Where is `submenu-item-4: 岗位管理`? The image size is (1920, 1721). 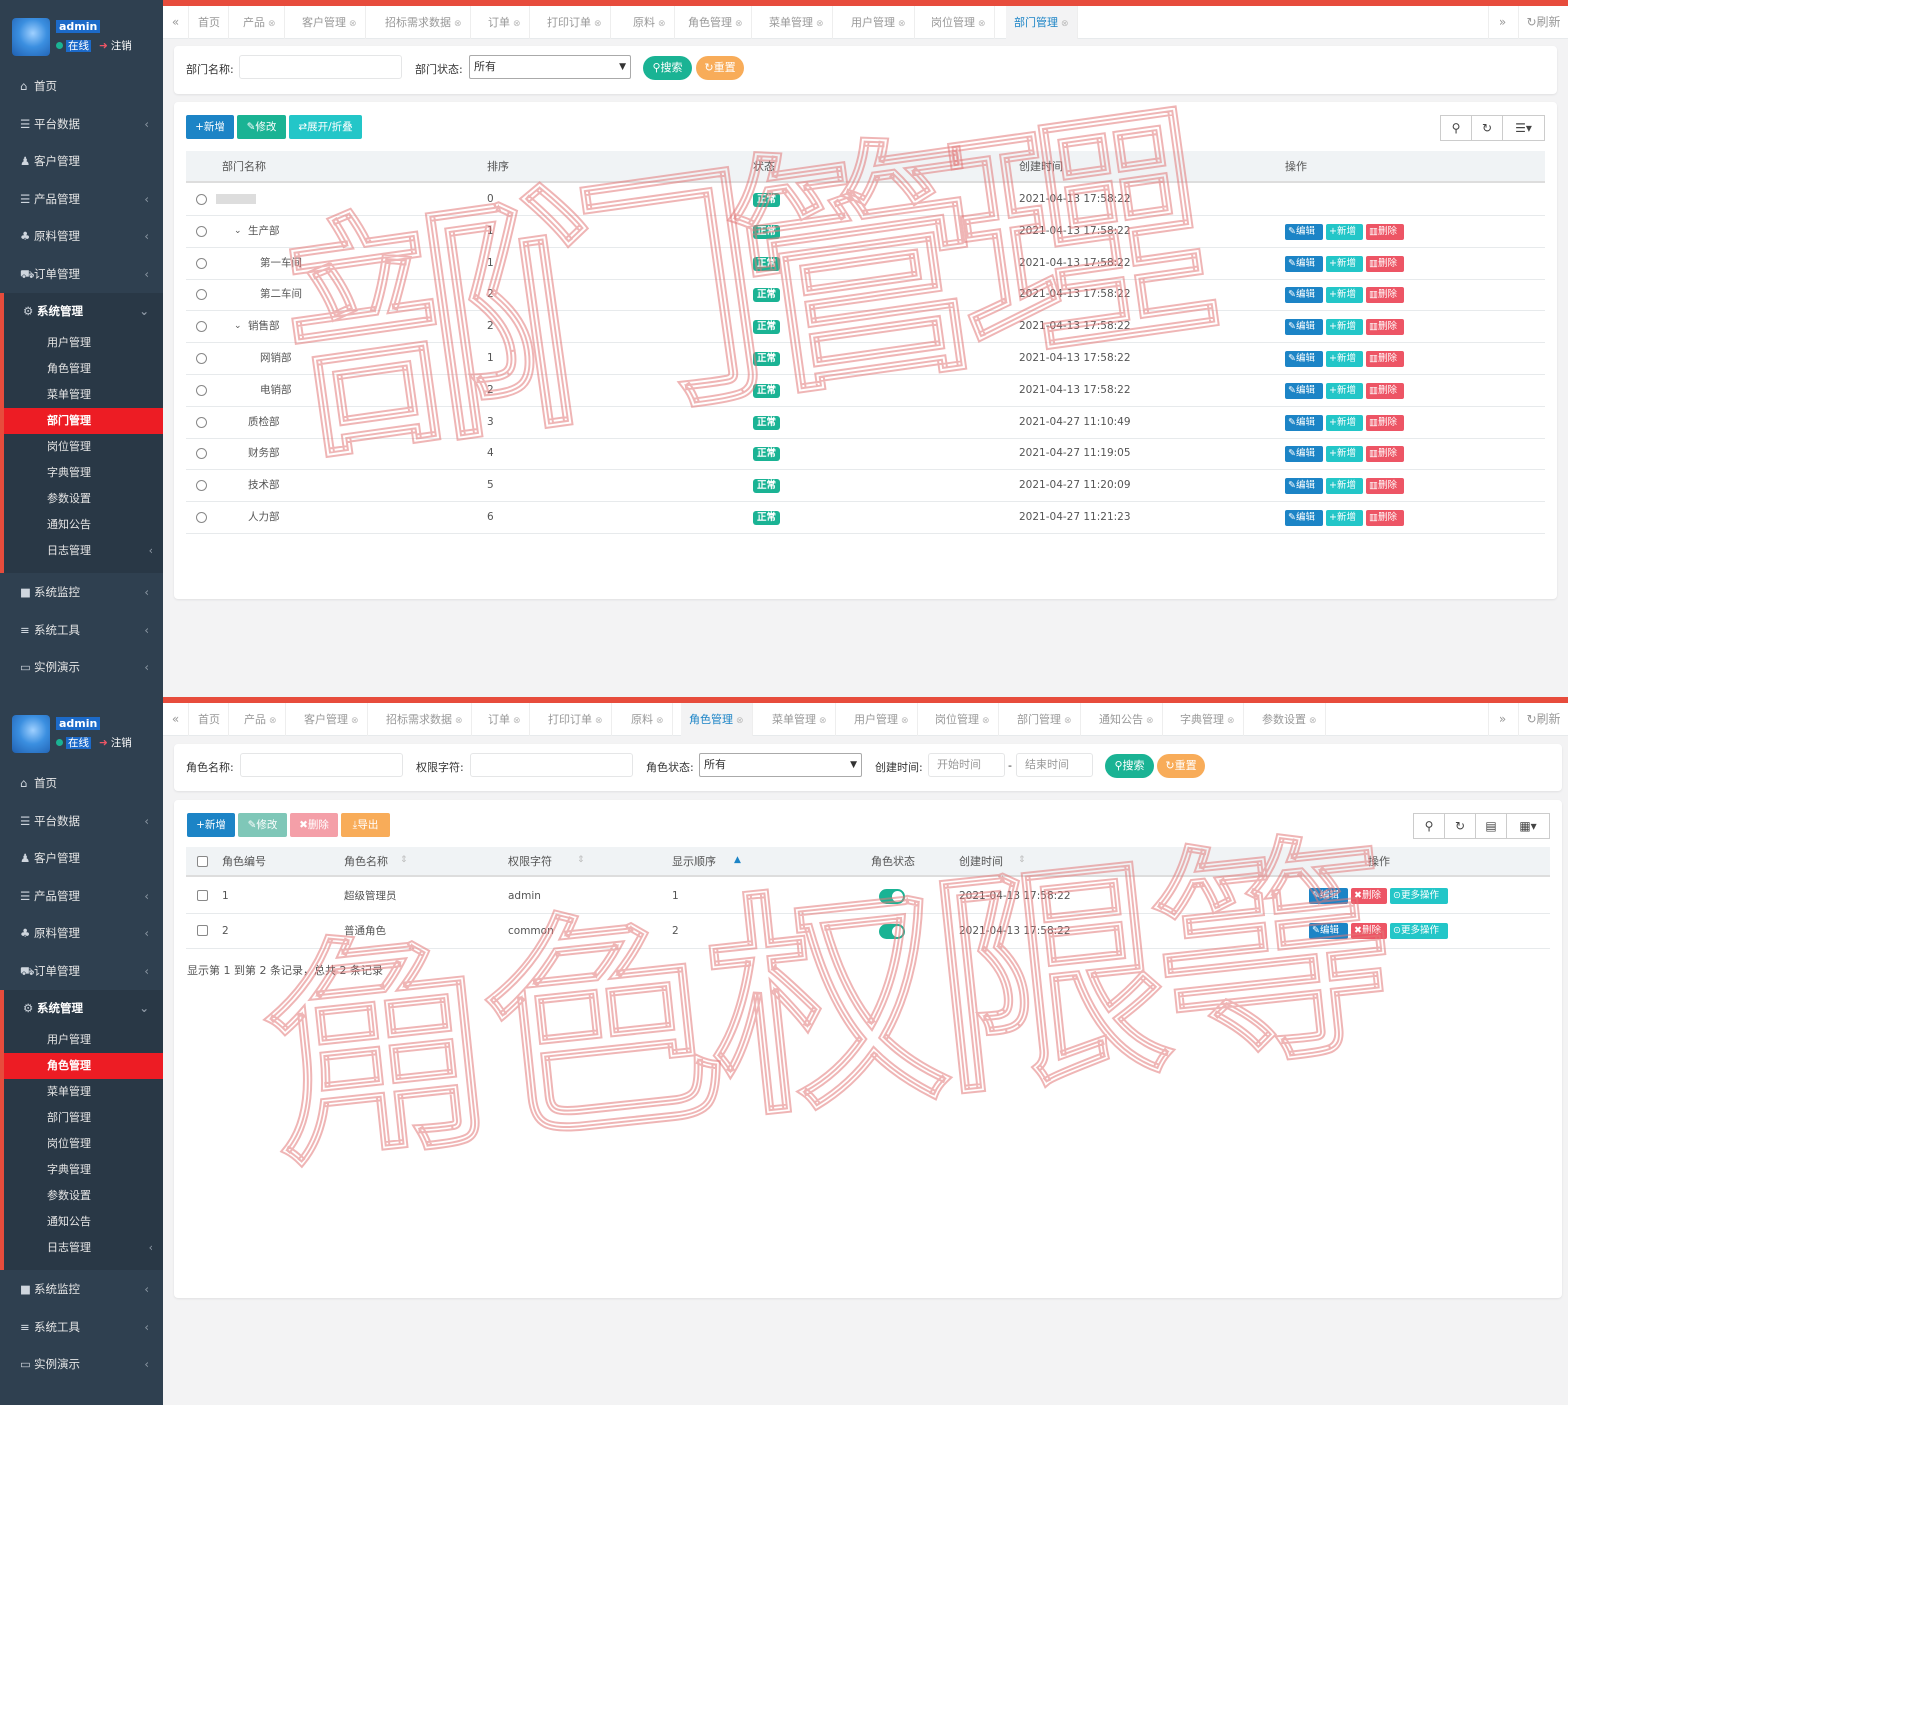
submenu-item-4: 岗位管理 is located at coordinates (83, 1144).